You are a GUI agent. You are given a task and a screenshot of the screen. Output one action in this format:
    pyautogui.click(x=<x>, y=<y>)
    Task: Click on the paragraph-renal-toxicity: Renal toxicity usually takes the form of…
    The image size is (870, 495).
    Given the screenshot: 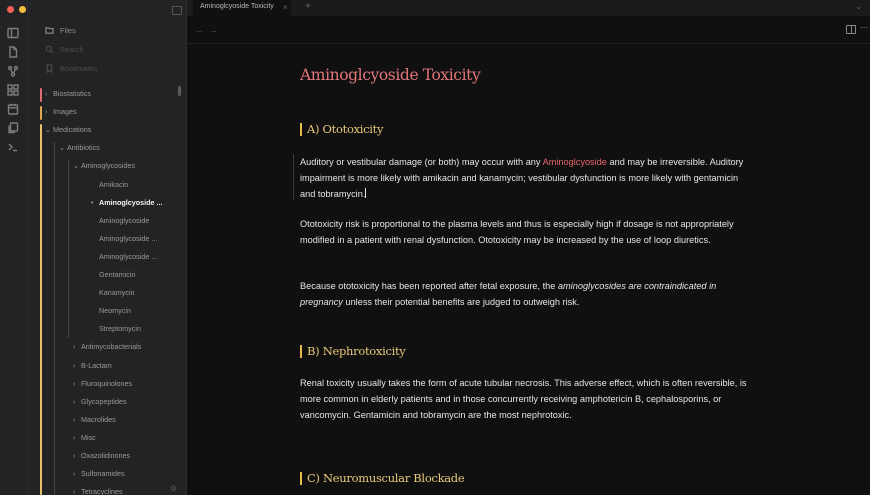 What is the action you would take?
    pyautogui.click(x=527, y=399)
    